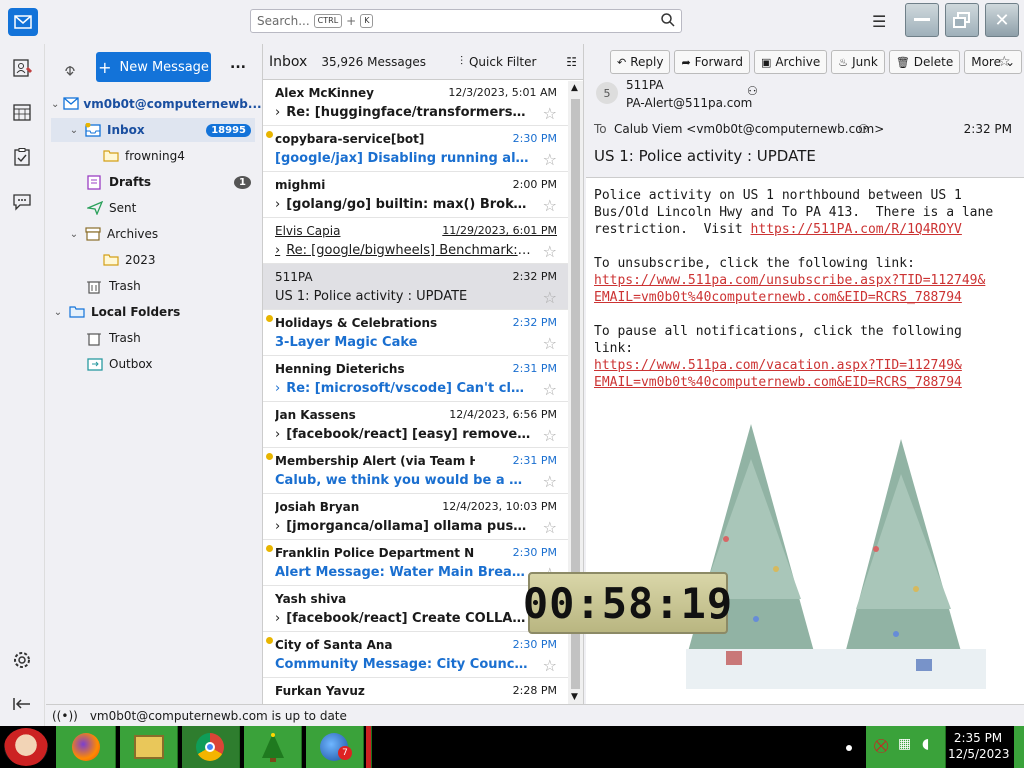 The image size is (1024, 768). I want to click on start-button-santa-icon, so click(26, 747).